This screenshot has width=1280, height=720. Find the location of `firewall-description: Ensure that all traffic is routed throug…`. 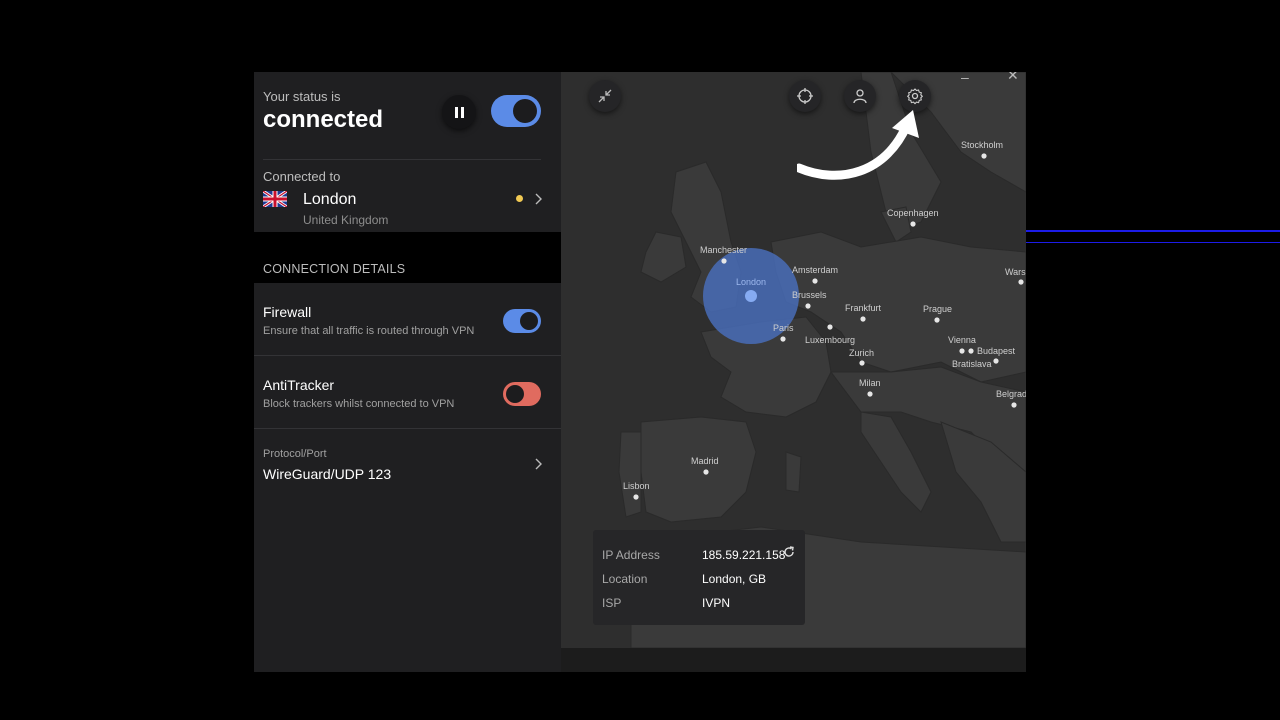

firewall-description: Ensure that all traffic is routed throug… is located at coordinates (369, 331).